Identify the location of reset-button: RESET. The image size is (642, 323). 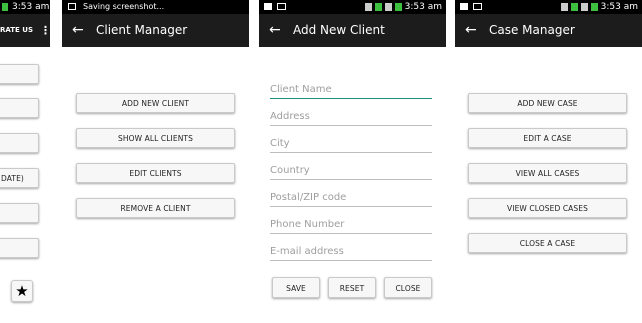
(352, 287).